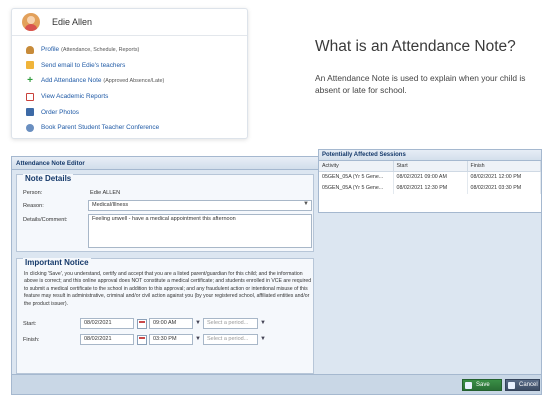  I want to click on finish-date-value: 08/02/2021, so click(98, 339).